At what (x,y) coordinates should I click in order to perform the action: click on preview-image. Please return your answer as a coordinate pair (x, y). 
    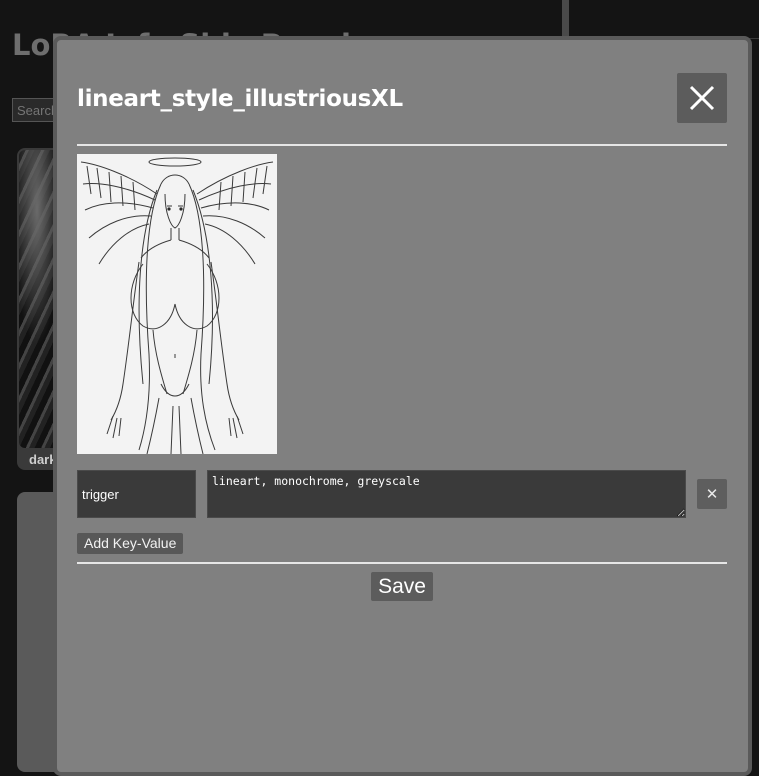
    Looking at the image, I should click on (177, 304).